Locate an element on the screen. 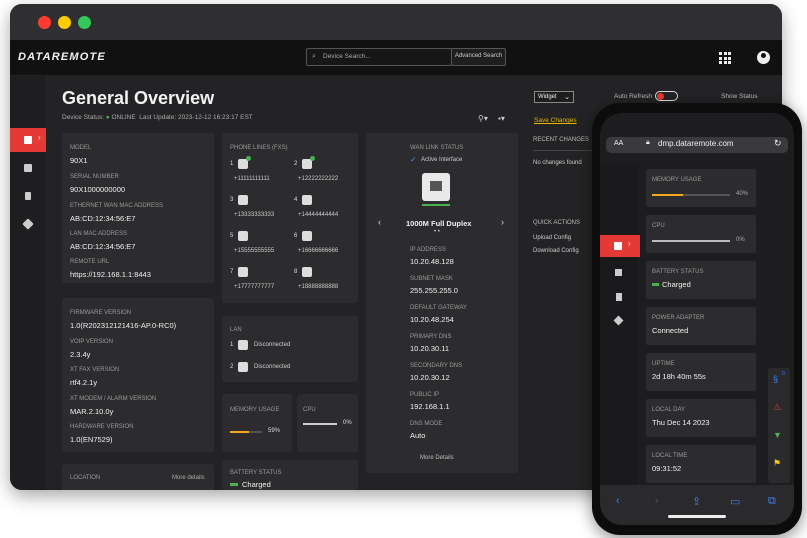 This screenshot has height=538, width=807. upload-config-link: Upload Config is located at coordinates (552, 238).